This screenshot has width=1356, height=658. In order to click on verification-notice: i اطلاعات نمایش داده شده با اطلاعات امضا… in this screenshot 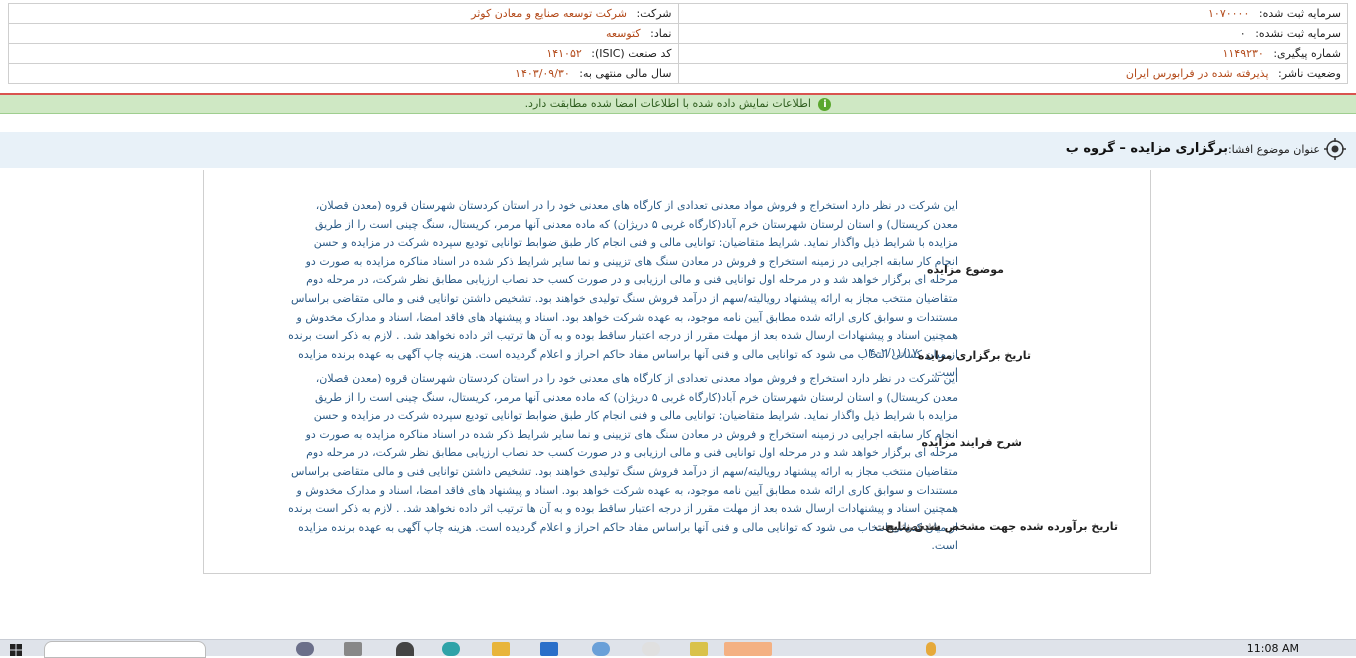, I will do `click(678, 104)`.